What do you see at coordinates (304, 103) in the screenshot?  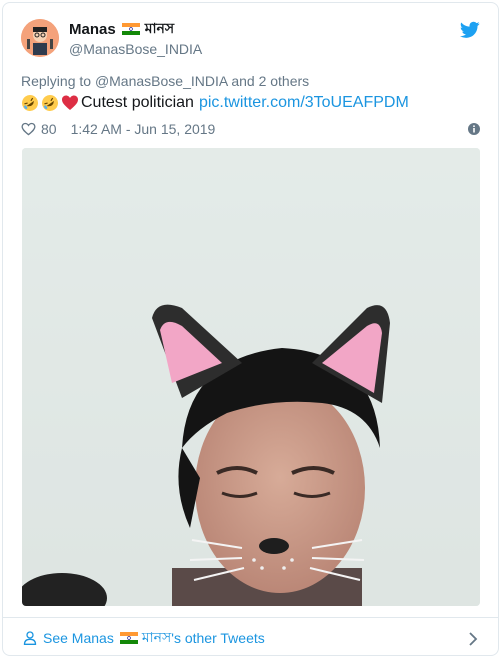 I see `tweet-media-link: pic.twitter.com/3ToUEAFPDM` at bounding box center [304, 103].